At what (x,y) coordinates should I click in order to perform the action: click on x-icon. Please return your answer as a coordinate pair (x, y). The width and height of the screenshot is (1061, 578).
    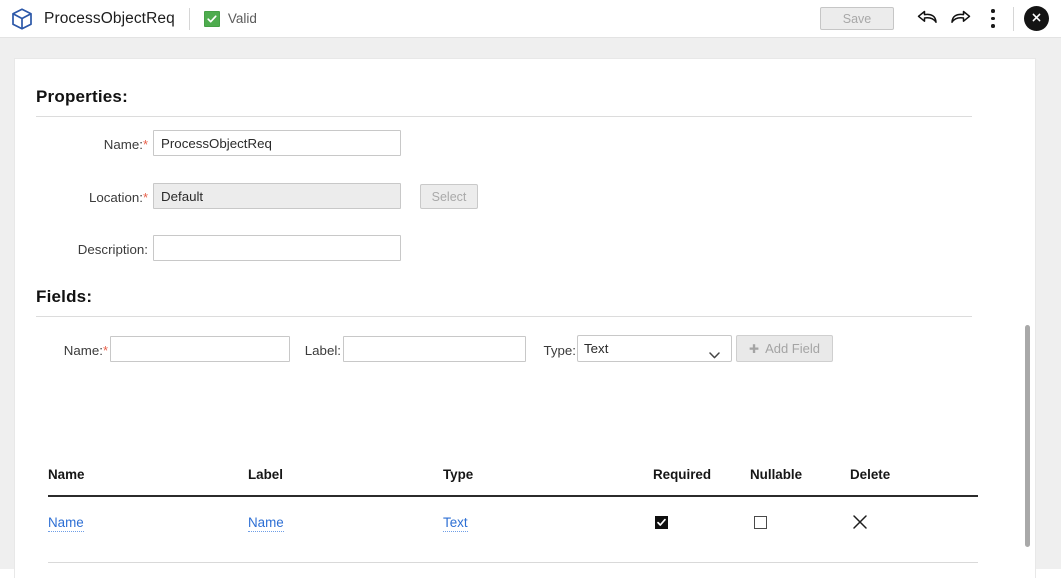
    Looking at the image, I should click on (860, 525).